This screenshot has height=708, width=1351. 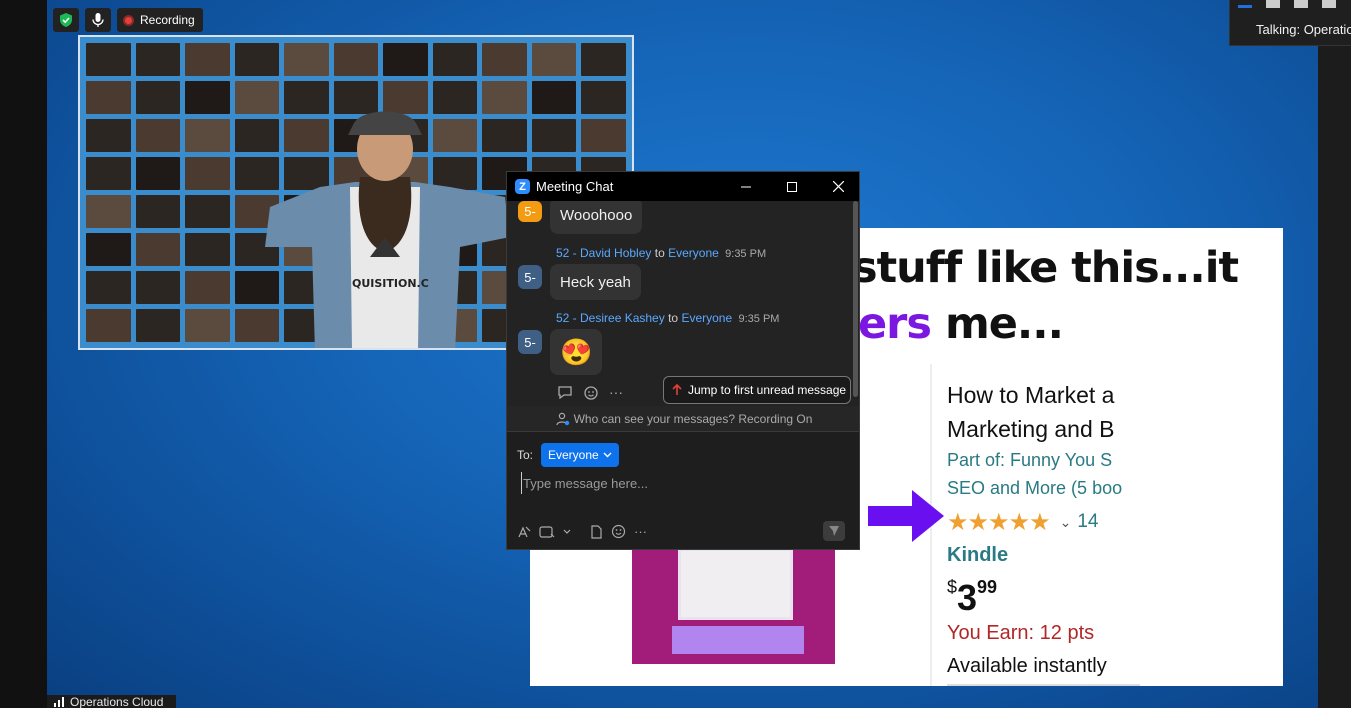 I want to click on right-margin, so click(x=1334, y=354).